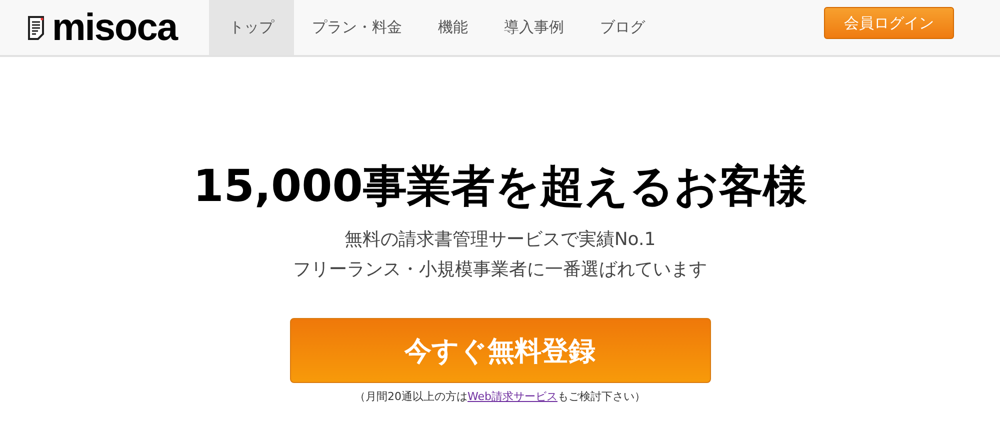 The height and width of the screenshot is (443, 1000). Describe the element at coordinates (513, 396) in the screenshot. I see `web-service-link: Web請求サービス` at that location.